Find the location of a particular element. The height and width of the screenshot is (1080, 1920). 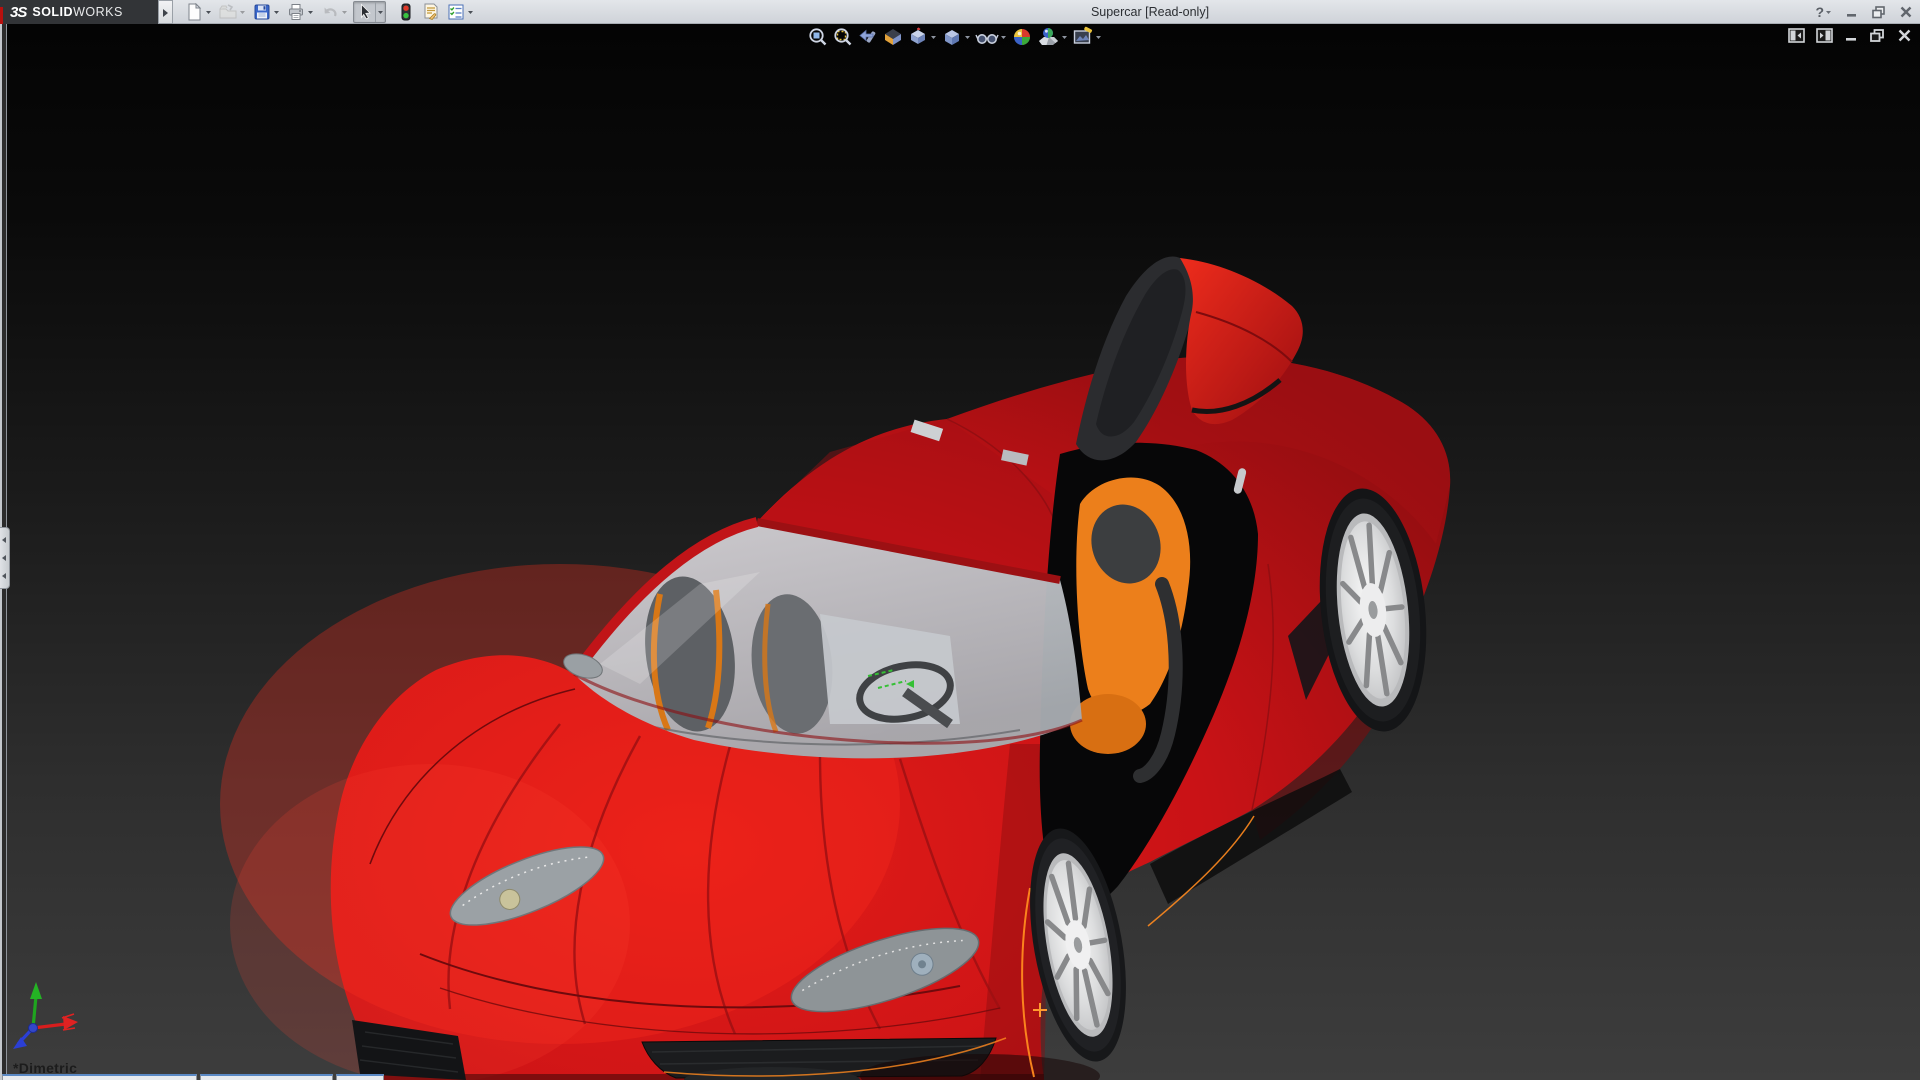

brand-name-solid: SOLID is located at coordinates (53, 12).